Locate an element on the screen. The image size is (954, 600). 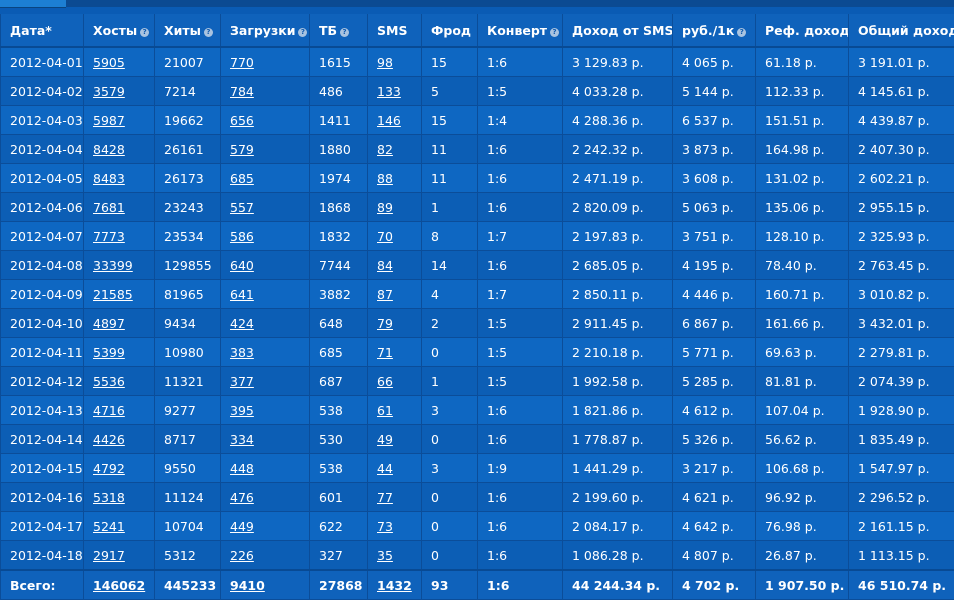
downloads-link: 640 is located at coordinates (242, 265).